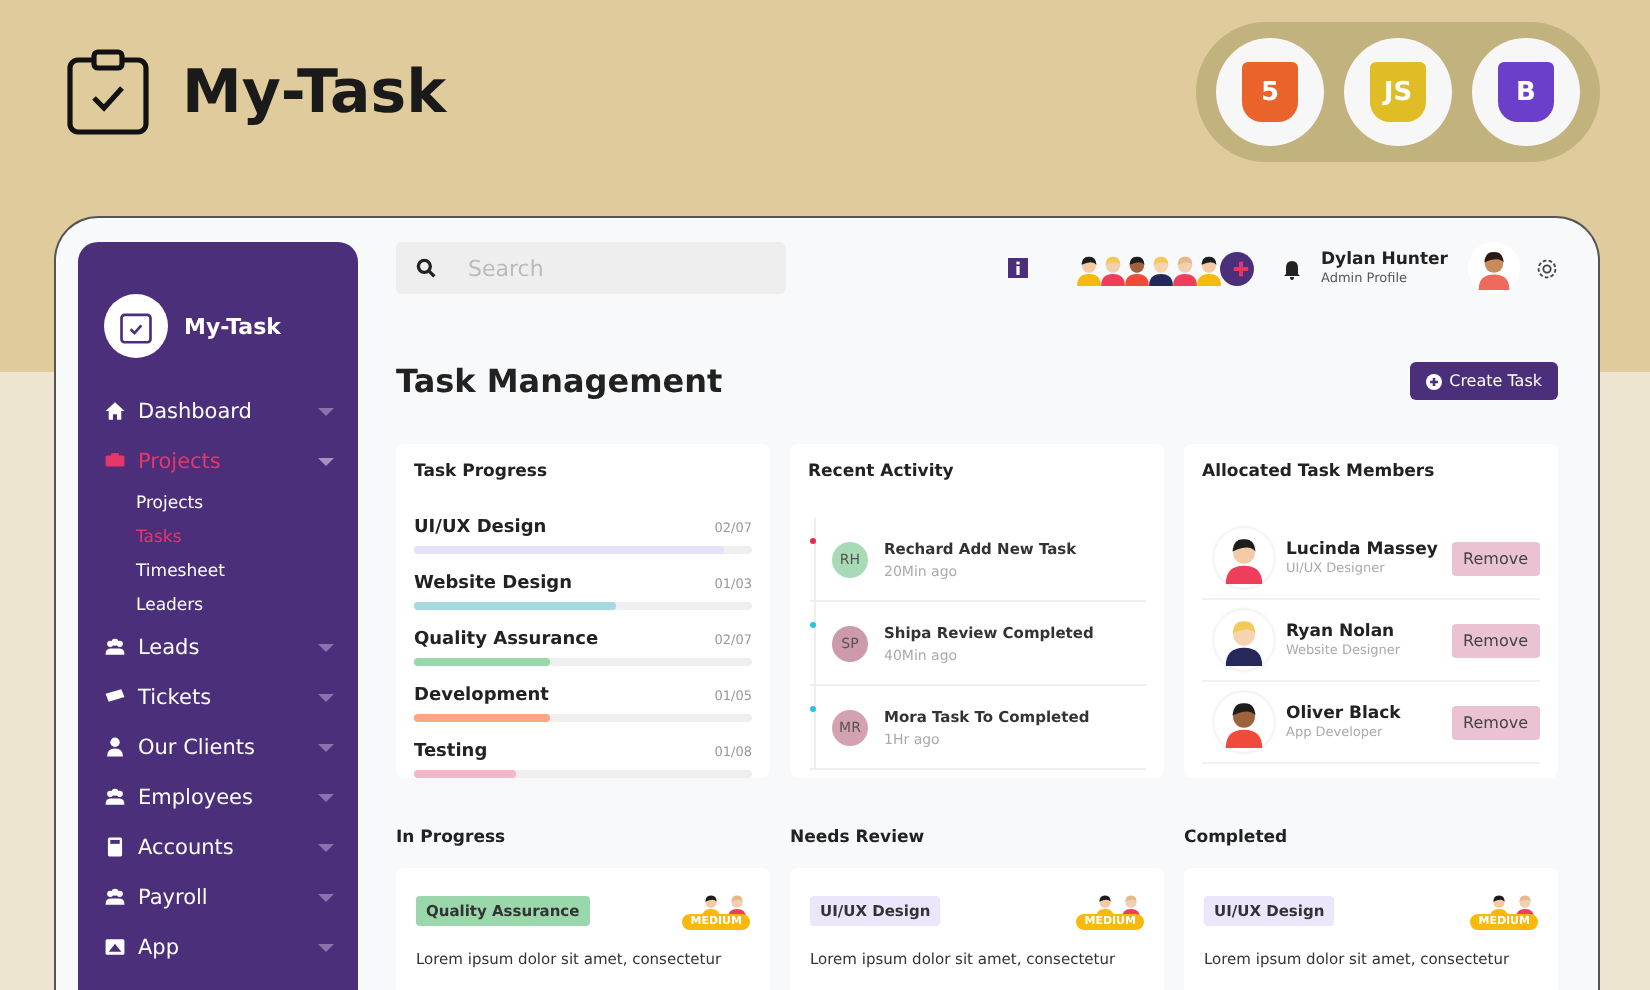  I want to click on sidebar-item: Payroll, so click(231, 897).